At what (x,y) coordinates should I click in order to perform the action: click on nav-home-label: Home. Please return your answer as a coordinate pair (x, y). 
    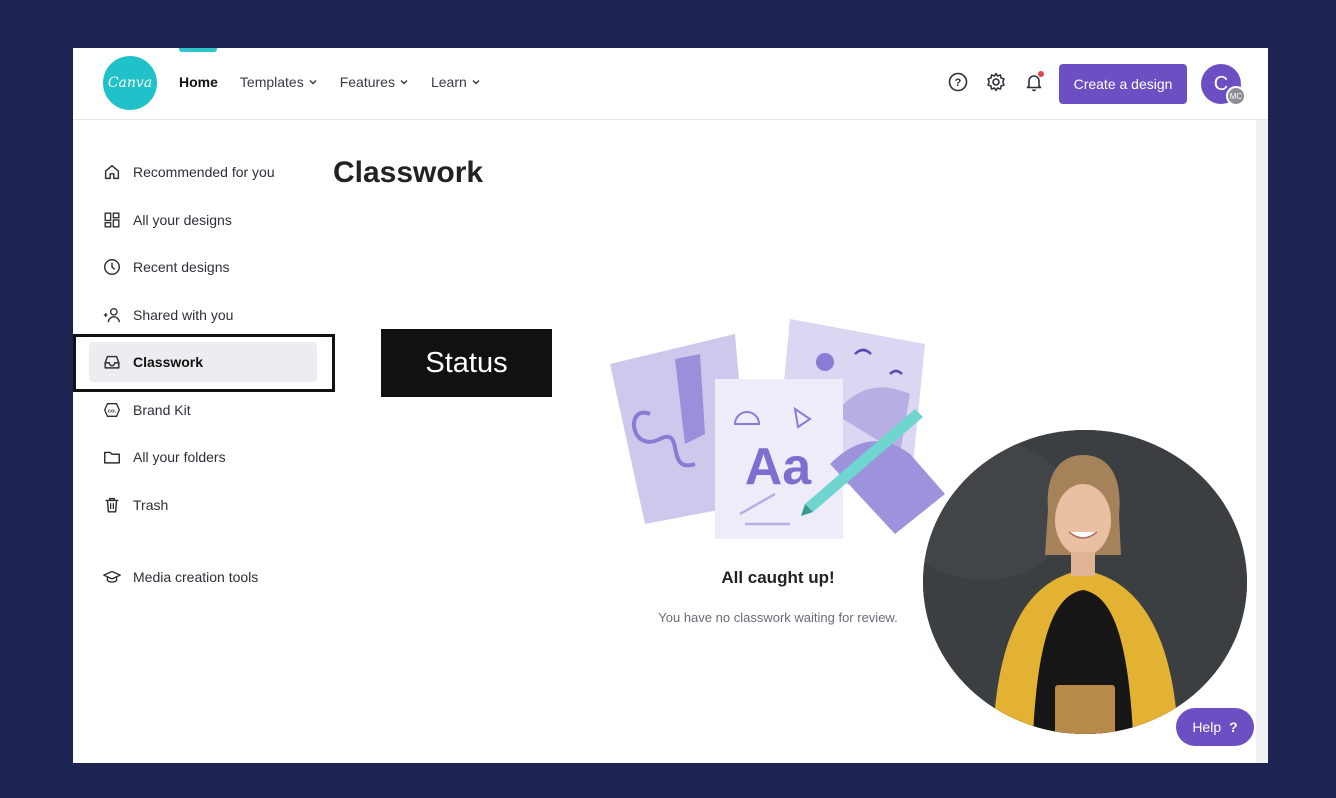
    Looking at the image, I should click on (198, 82).